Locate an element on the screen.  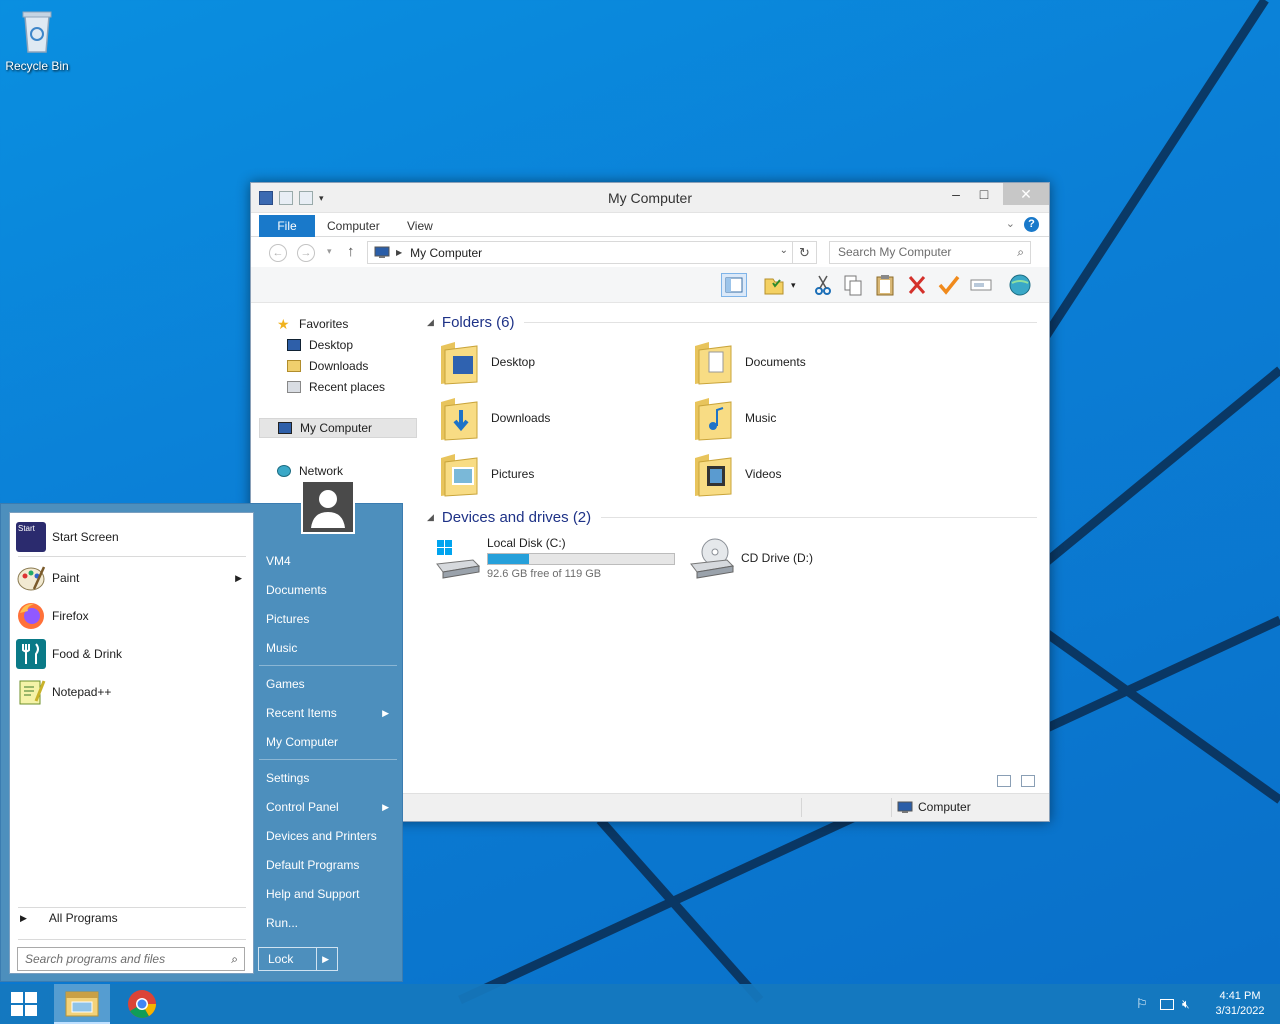
link-pictures: Pictures is located at coordinates (328, 619).